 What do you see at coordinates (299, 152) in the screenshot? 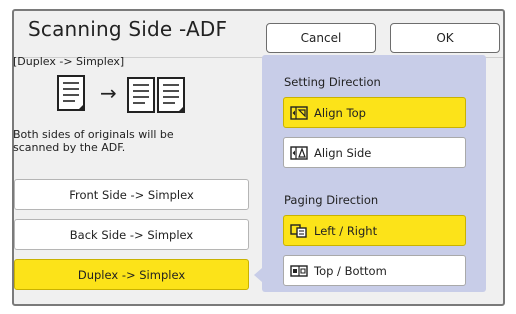
I see `align-side-icon` at bounding box center [299, 152].